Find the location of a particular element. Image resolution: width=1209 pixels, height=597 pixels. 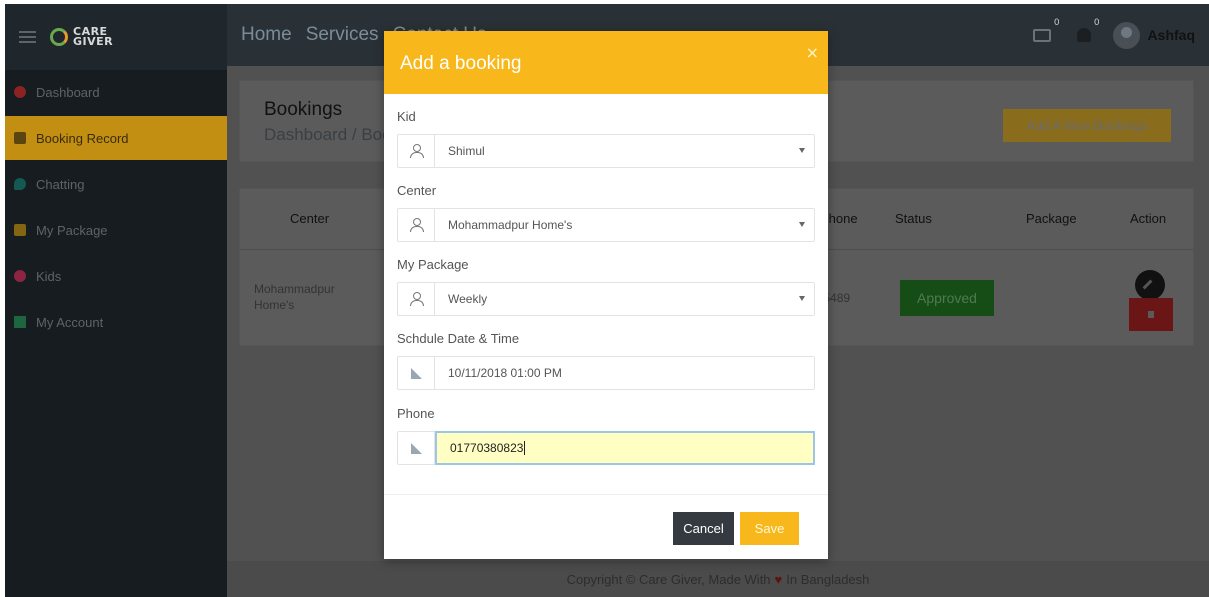

close-icon: × is located at coordinates (812, 52).